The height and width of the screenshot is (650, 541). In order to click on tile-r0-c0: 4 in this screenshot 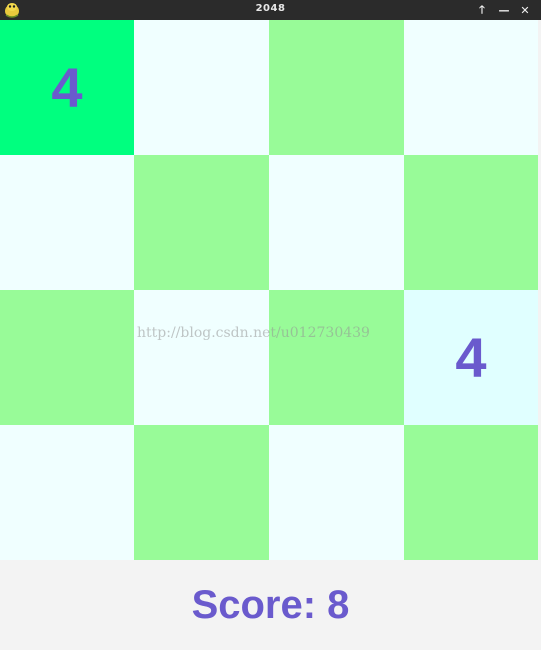, I will do `click(67, 87)`.